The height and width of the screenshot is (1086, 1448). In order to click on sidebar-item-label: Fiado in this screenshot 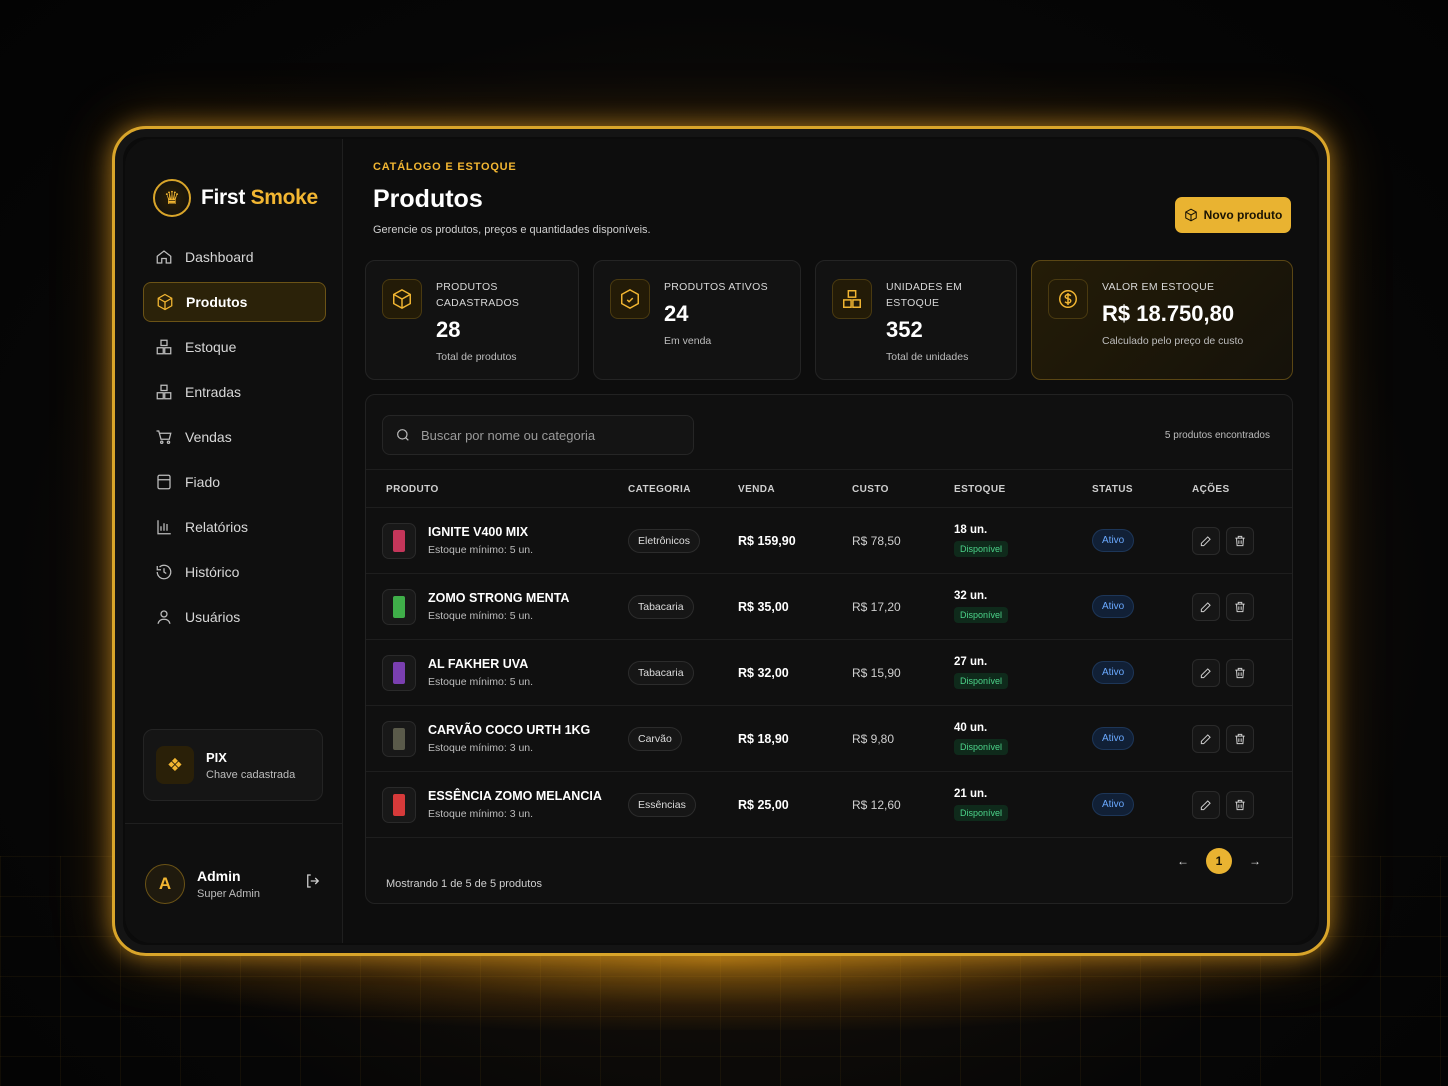, I will do `click(203, 482)`.